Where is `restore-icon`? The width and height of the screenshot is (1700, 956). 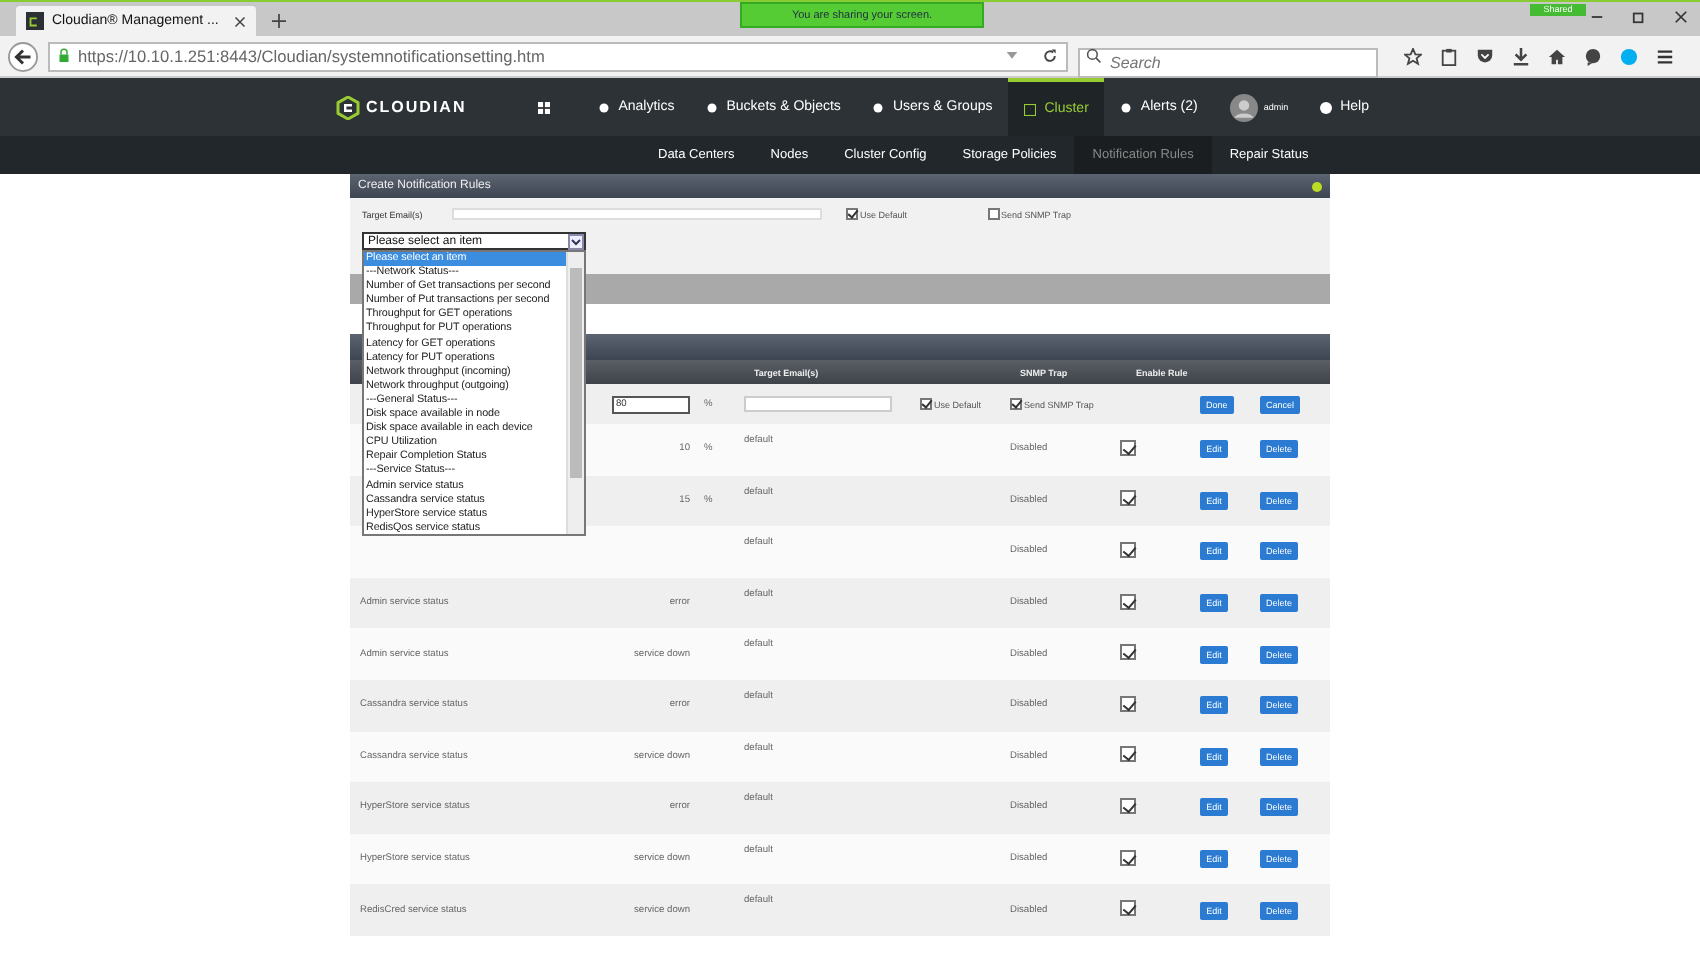
restore-icon is located at coordinates (1639, 17).